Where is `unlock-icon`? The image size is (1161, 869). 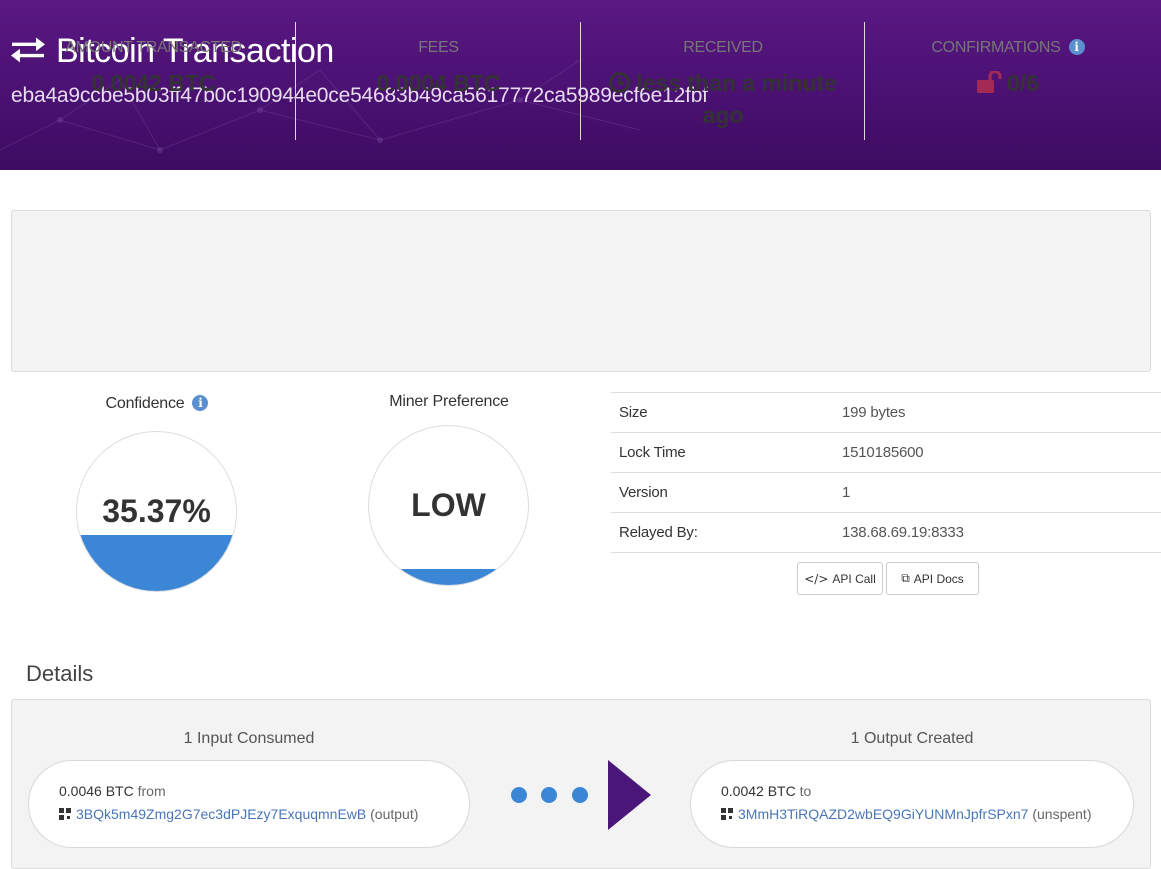 unlock-icon is located at coordinates (989, 82).